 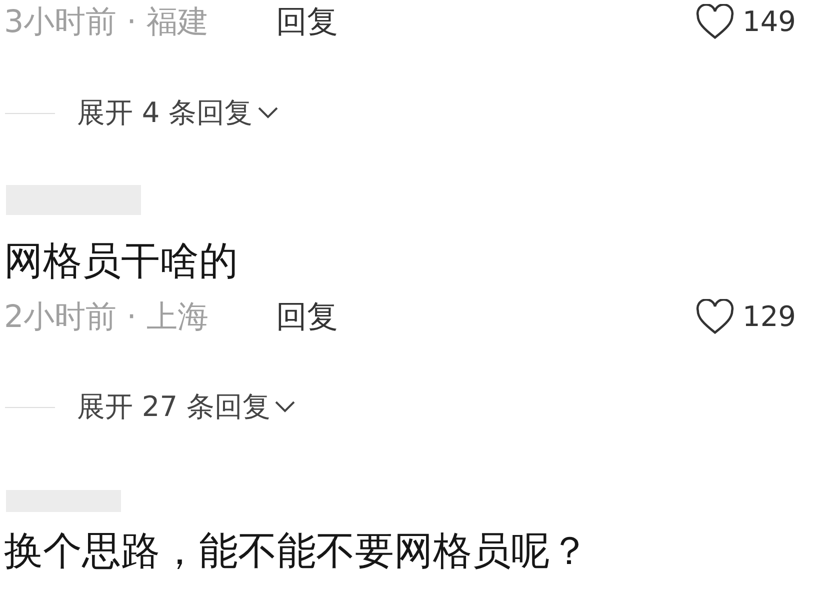 What do you see at coordinates (769, 22) in the screenshot?
I see `like-count: 149` at bounding box center [769, 22].